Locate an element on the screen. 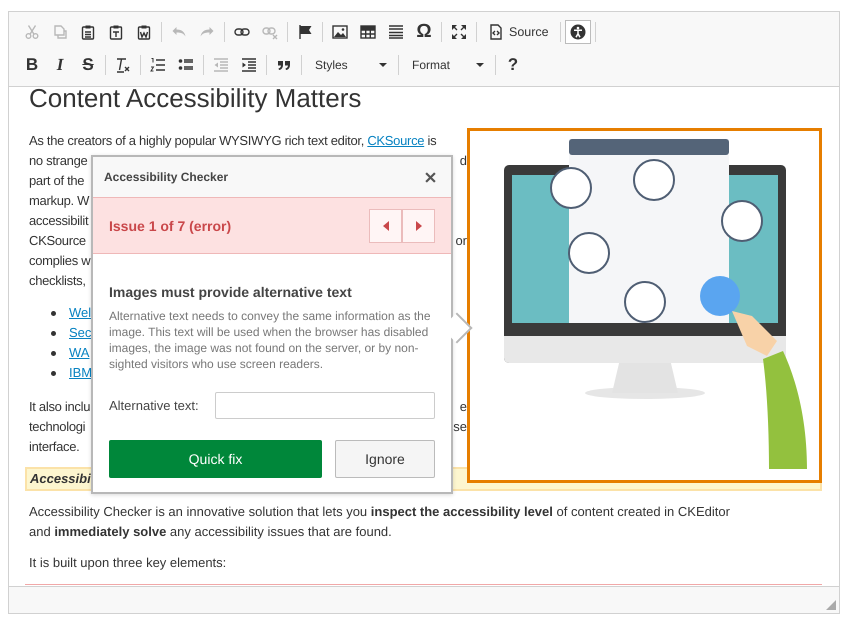 The image size is (844, 617). paragraph-text: CKSource is located at coordinates (57, 241).